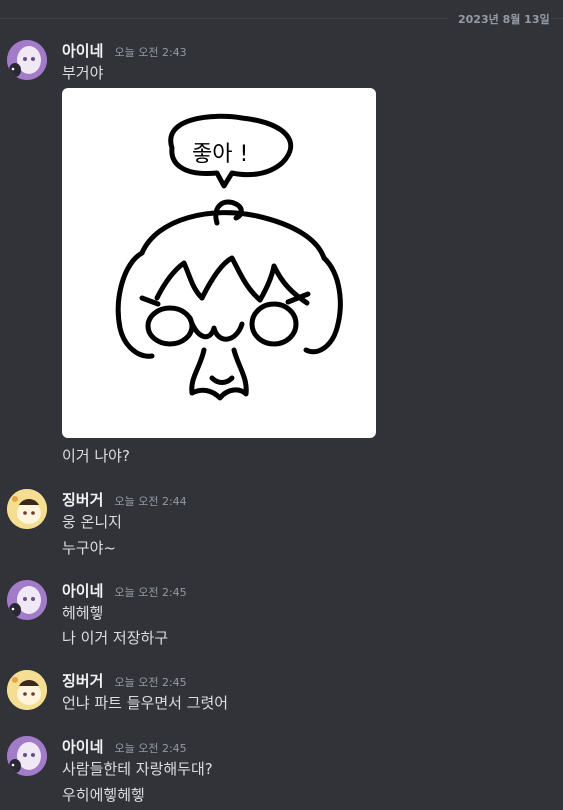  I want to click on timestamp: 오늘 오전 2:44, so click(150, 501).